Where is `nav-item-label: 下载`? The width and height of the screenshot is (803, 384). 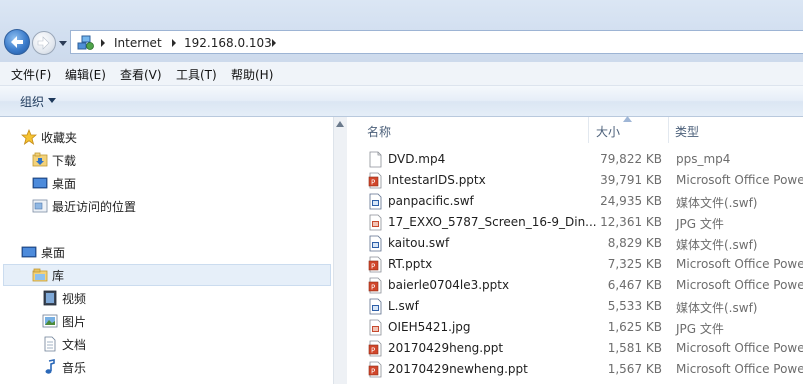
nav-item-label: 下载 is located at coordinates (64, 161).